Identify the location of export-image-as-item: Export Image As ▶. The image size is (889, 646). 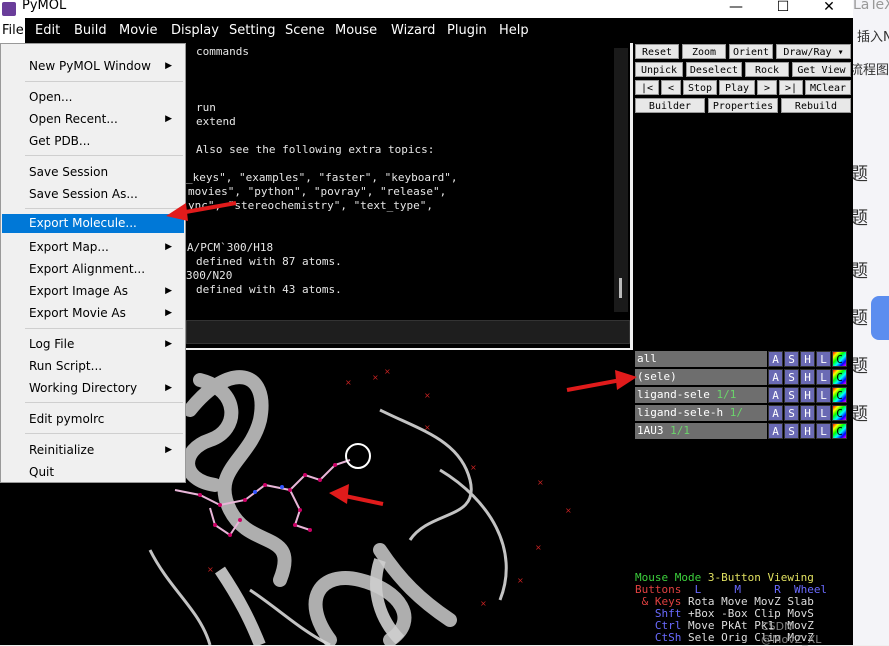
(93, 291).